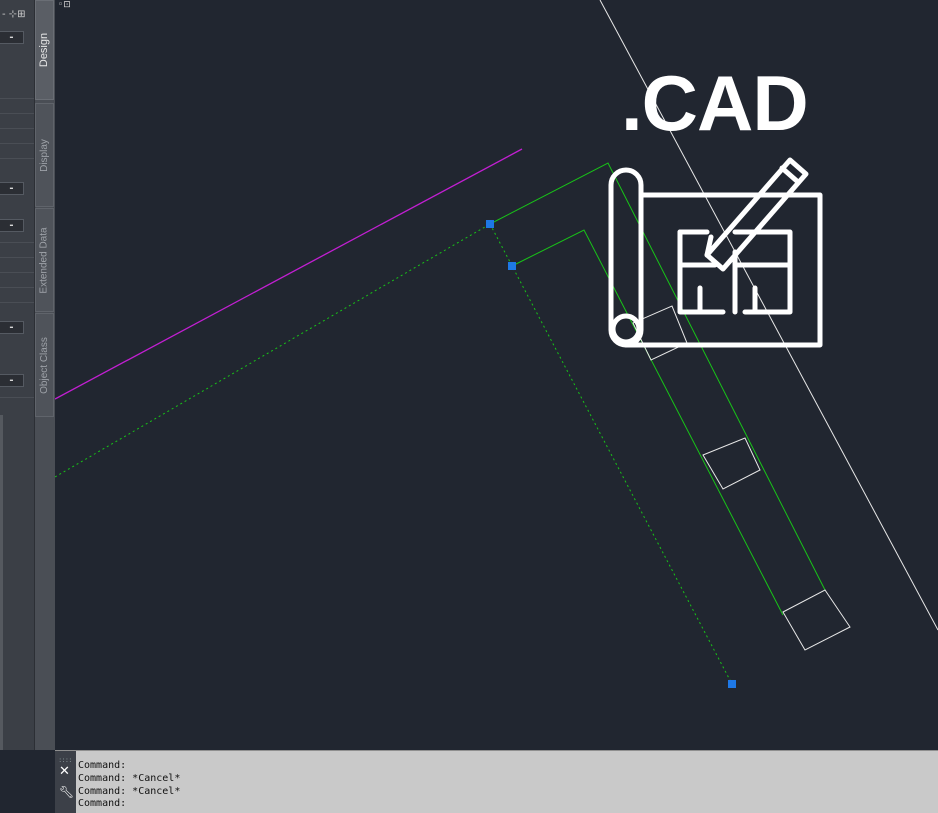 The height and width of the screenshot is (813, 938). What do you see at coordinates (66, 792) in the screenshot?
I see `wrench-icon: 🔧︎` at bounding box center [66, 792].